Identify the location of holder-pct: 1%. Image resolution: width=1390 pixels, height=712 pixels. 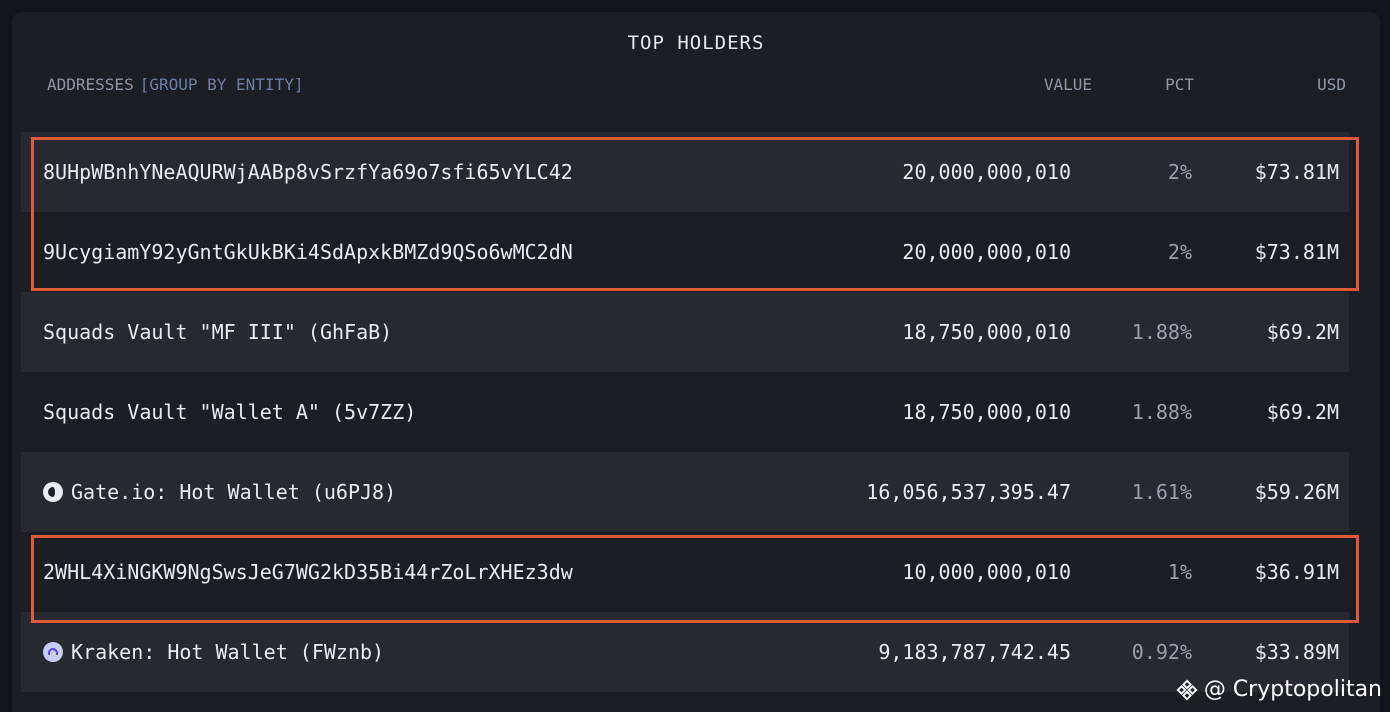
(1179, 572).